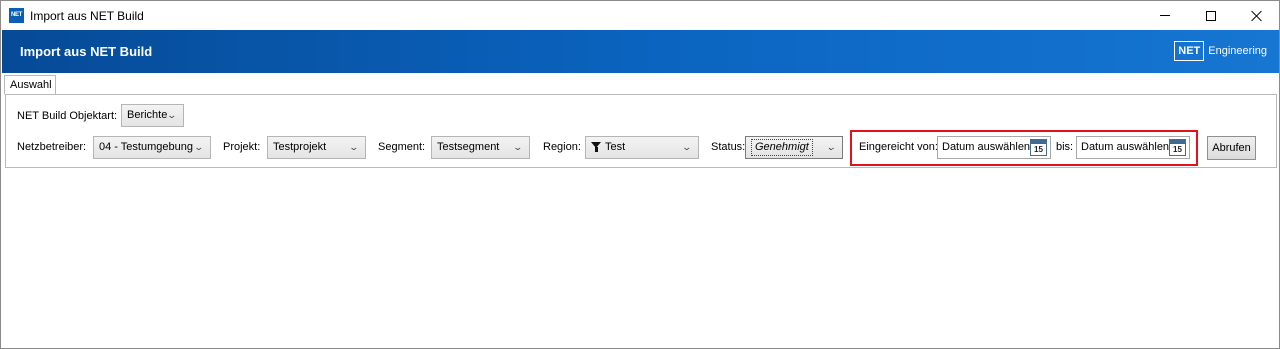 Image resolution: width=1280 pixels, height=349 pixels. Describe the element at coordinates (1125, 147) in the screenshot. I see `date-to-placeholder: Datum auswählen` at that location.